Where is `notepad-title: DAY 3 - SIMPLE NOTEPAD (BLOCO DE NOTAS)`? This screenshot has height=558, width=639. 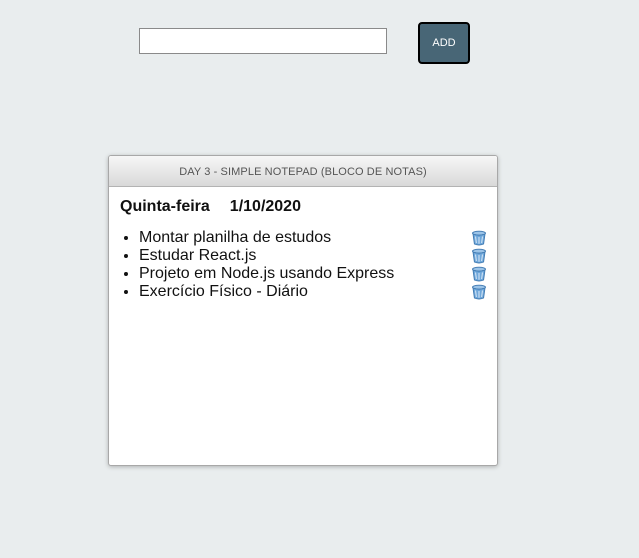
notepad-title: DAY 3 - SIMPLE NOTEPAD (BLOCO DE NOTAS) is located at coordinates (303, 171).